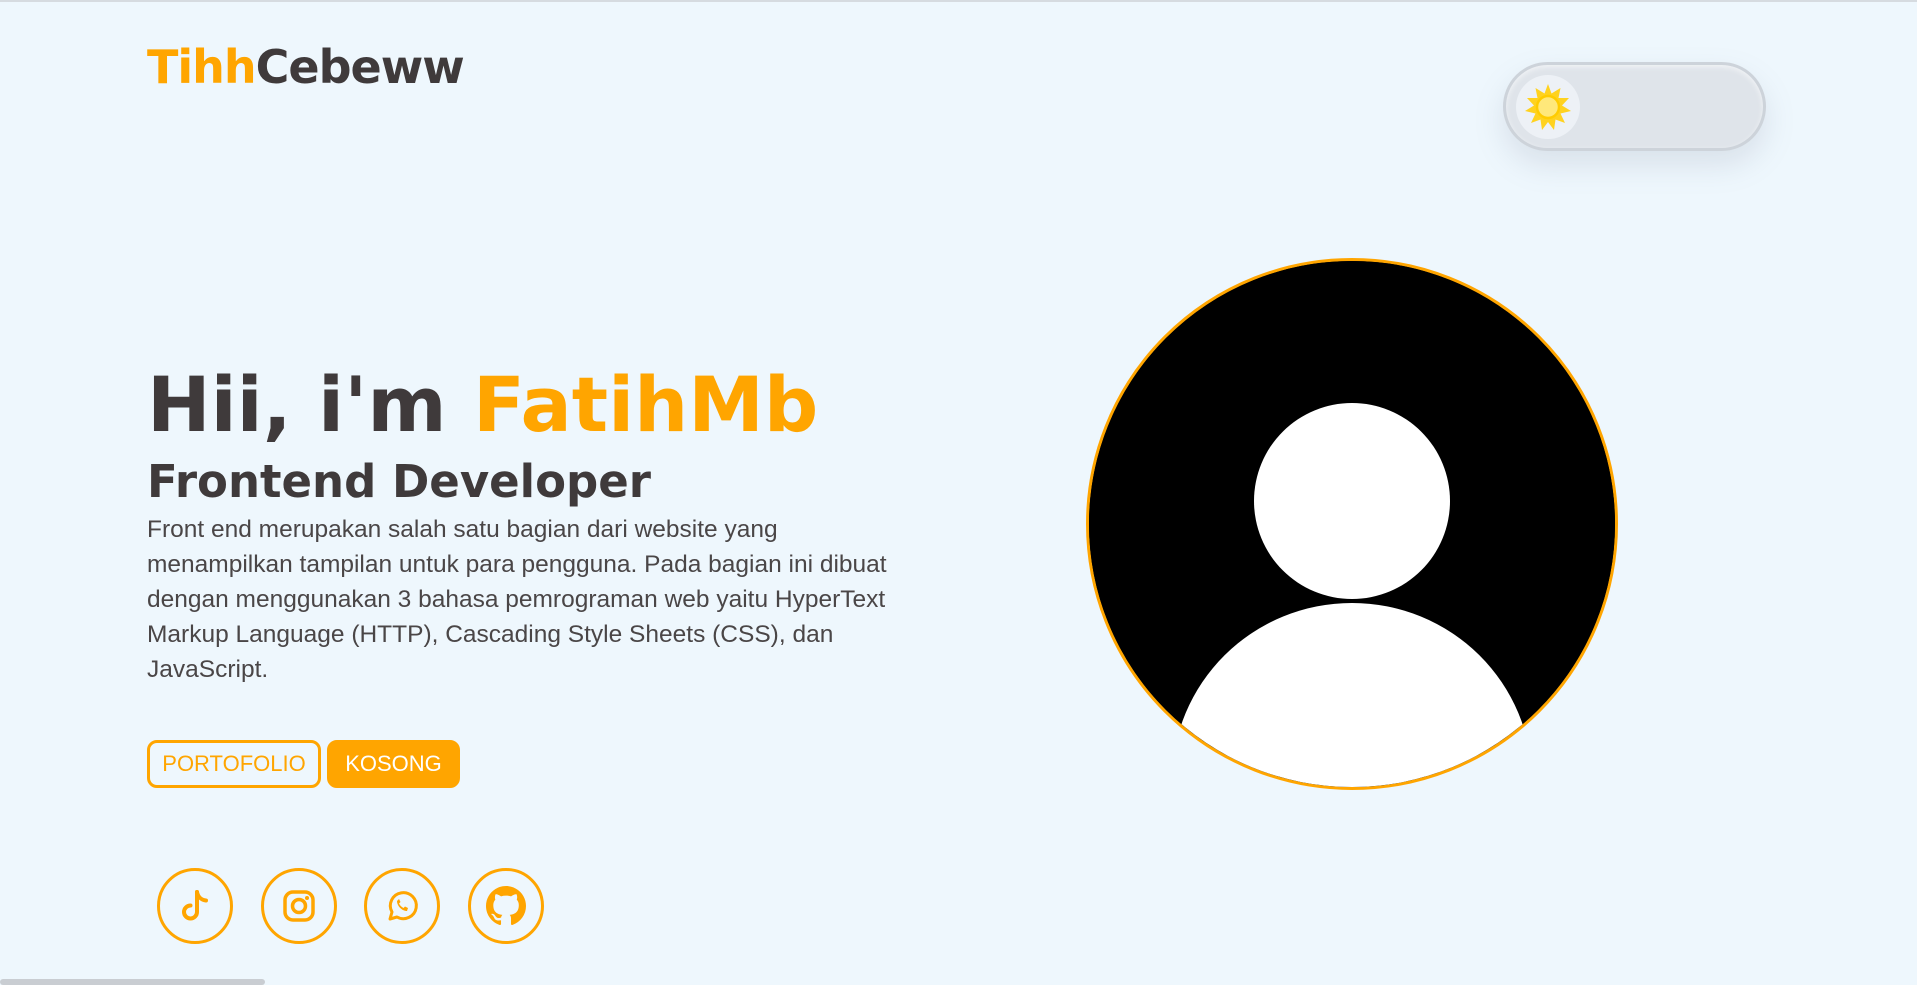 The height and width of the screenshot is (985, 1917). I want to click on logo-text: Cebeww, so click(360, 67).